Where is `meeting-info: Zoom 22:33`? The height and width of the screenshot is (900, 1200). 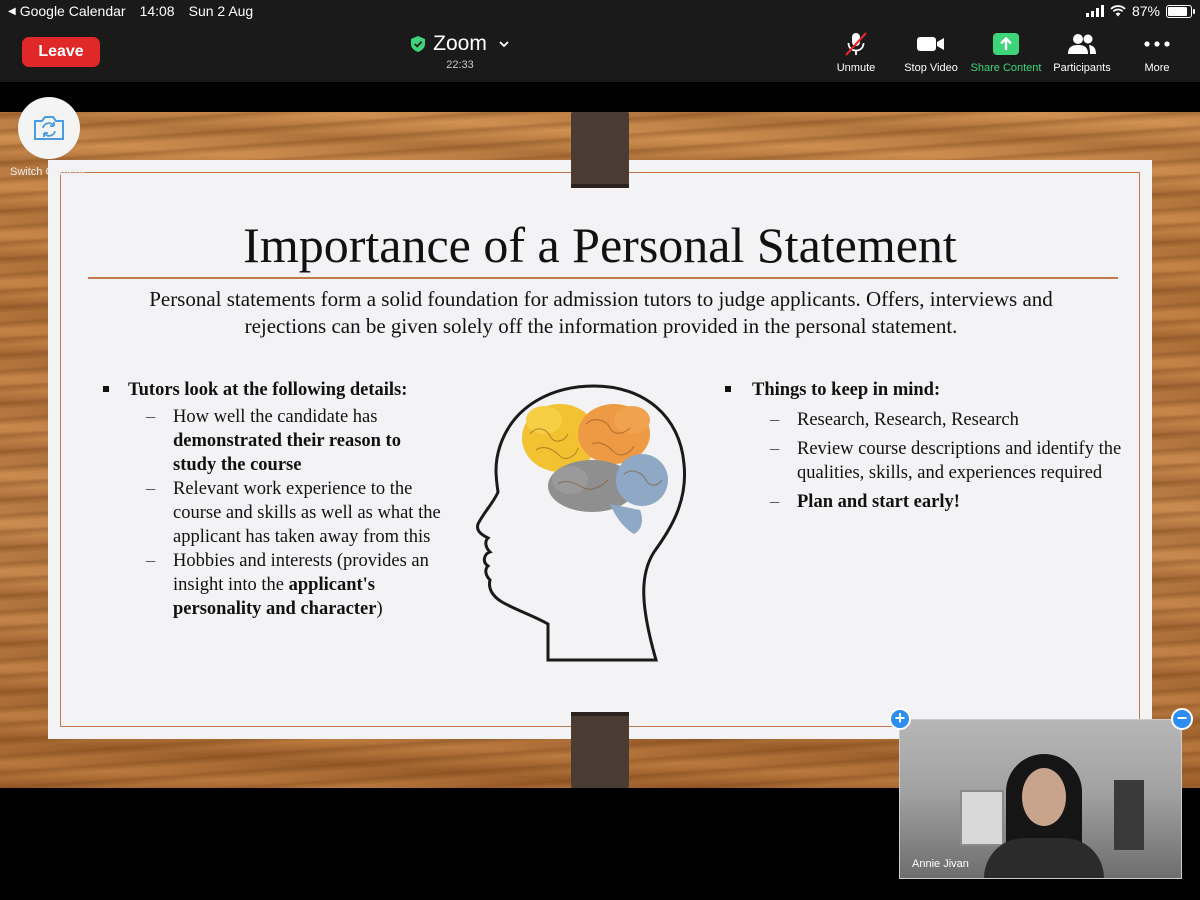 meeting-info: Zoom 22:33 is located at coordinates (460, 51).